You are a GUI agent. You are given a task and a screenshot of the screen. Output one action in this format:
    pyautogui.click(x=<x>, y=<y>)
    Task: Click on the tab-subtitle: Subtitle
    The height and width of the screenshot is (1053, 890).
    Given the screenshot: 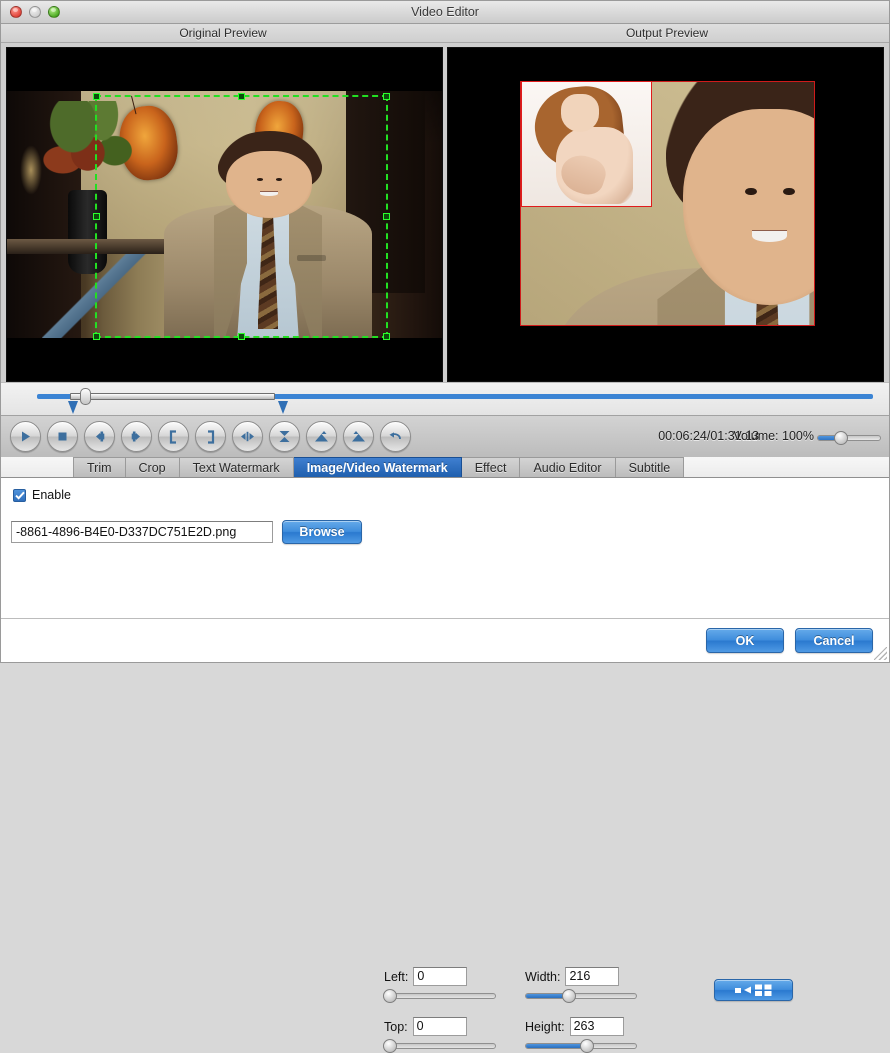 What is the action you would take?
    pyautogui.click(x=650, y=467)
    